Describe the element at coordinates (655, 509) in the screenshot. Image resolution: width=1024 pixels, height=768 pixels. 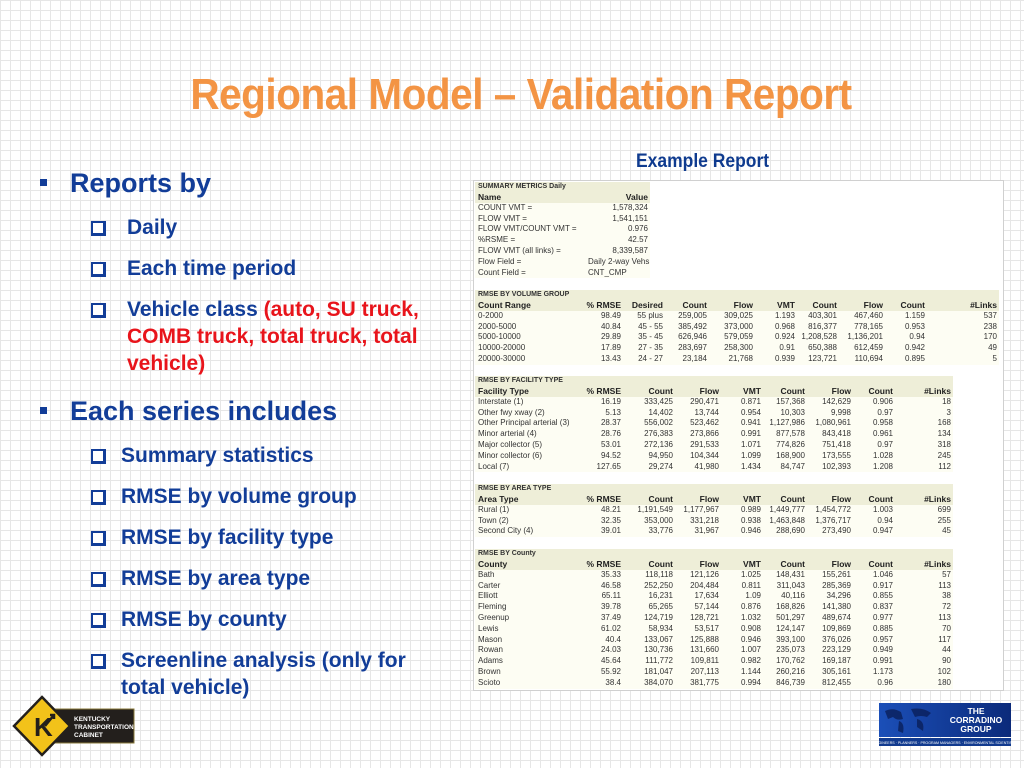
I see `table-cell: 1,191,549` at that location.